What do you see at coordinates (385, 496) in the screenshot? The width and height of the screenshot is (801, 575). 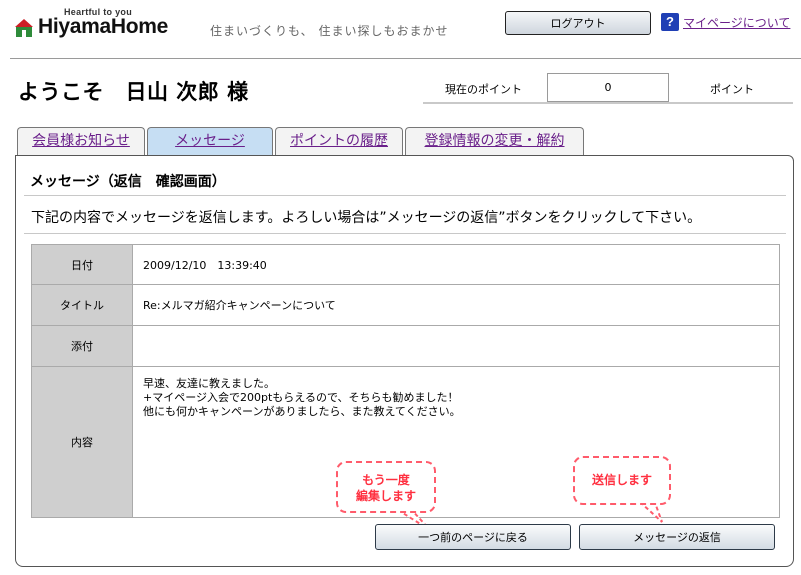 I see `callout-line: 編集します` at bounding box center [385, 496].